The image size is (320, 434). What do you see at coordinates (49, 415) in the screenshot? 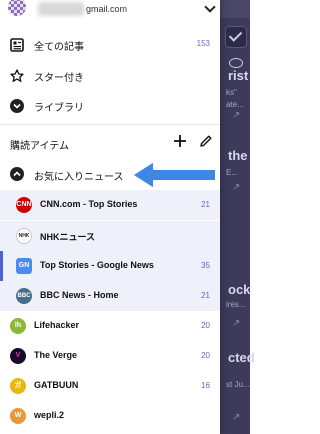
I see `feed-label: wepli.2` at bounding box center [49, 415].